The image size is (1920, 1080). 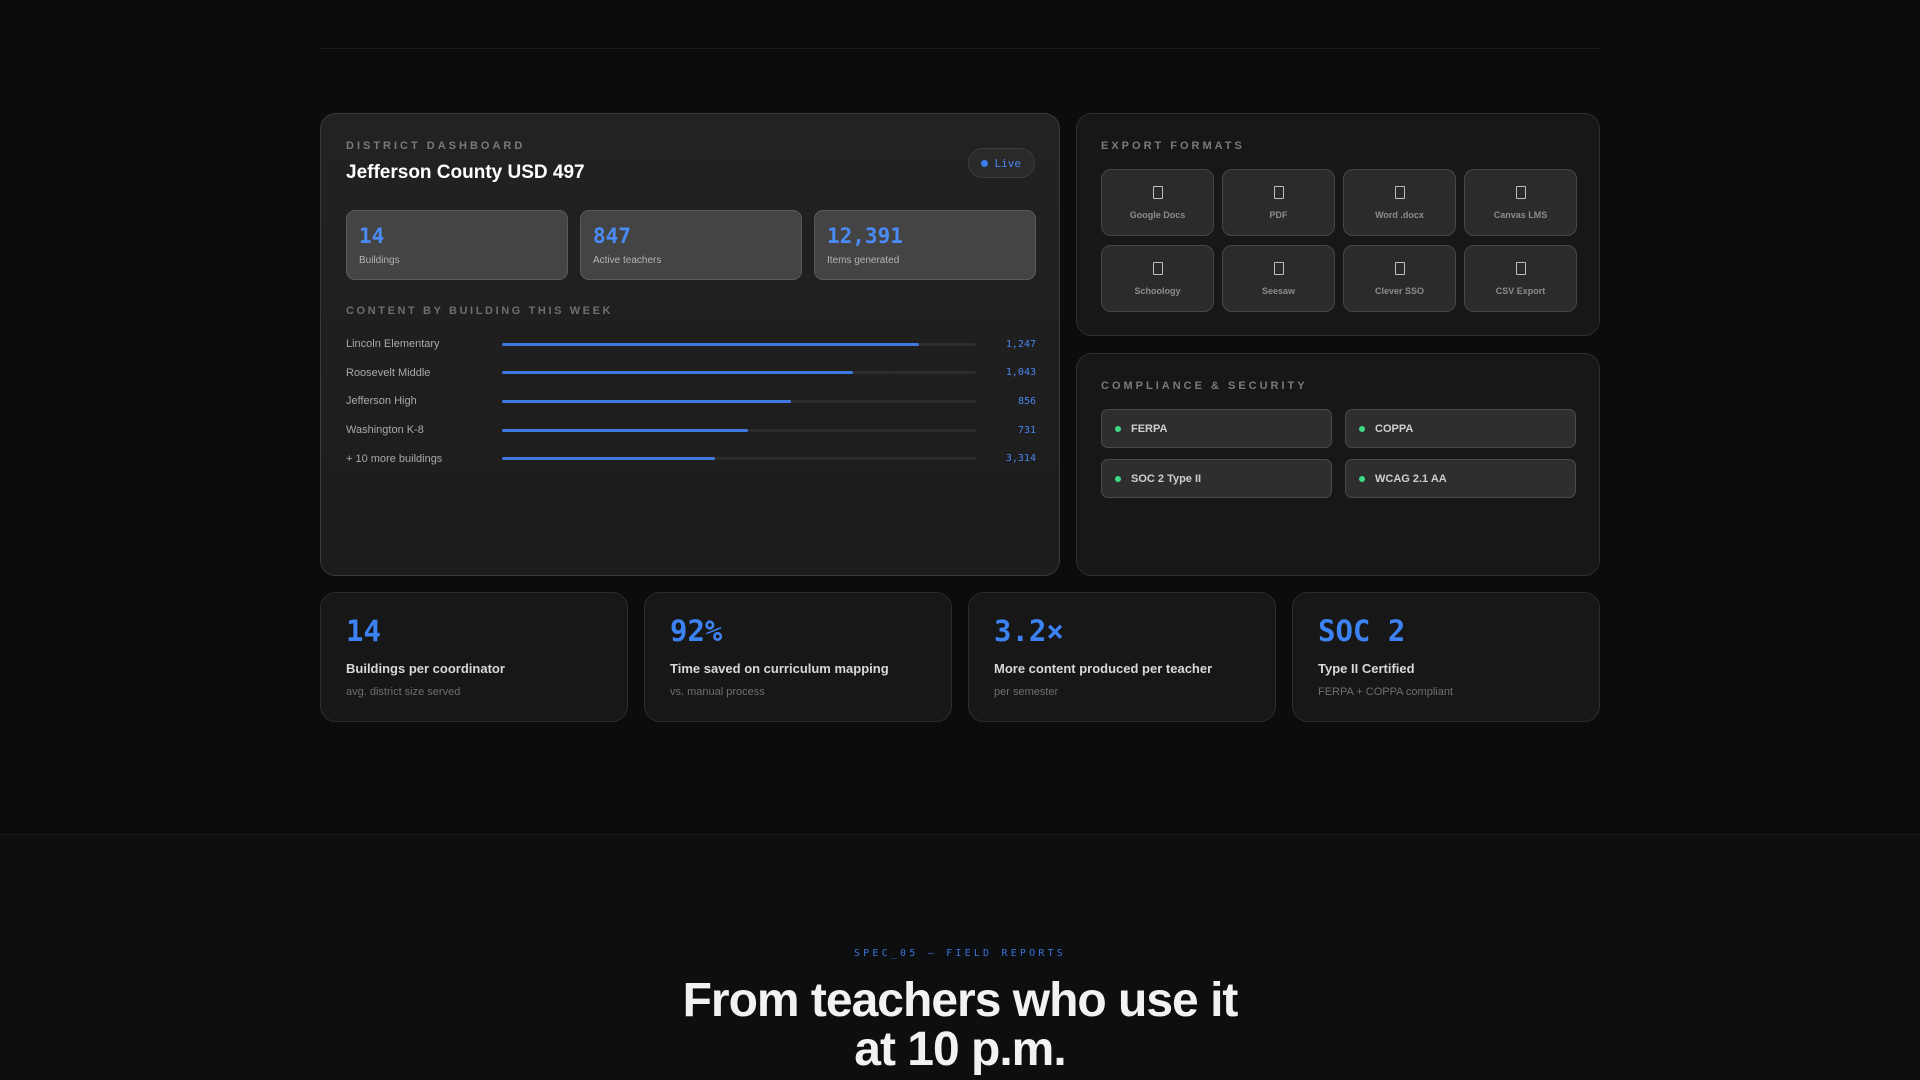 What do you see at coordinates (1026, 430) in the screenshot?
I see `building-count: 731` at bounding box center [1026, 430].